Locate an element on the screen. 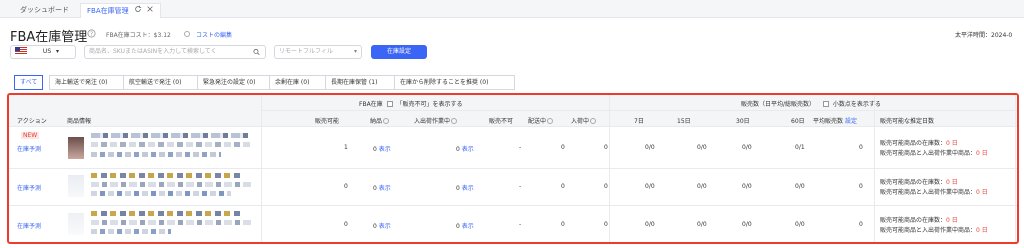 This screenshot has height=248, width=1024. filter-placeholder: リモートフルフィル is located at coordinates (306, 51).